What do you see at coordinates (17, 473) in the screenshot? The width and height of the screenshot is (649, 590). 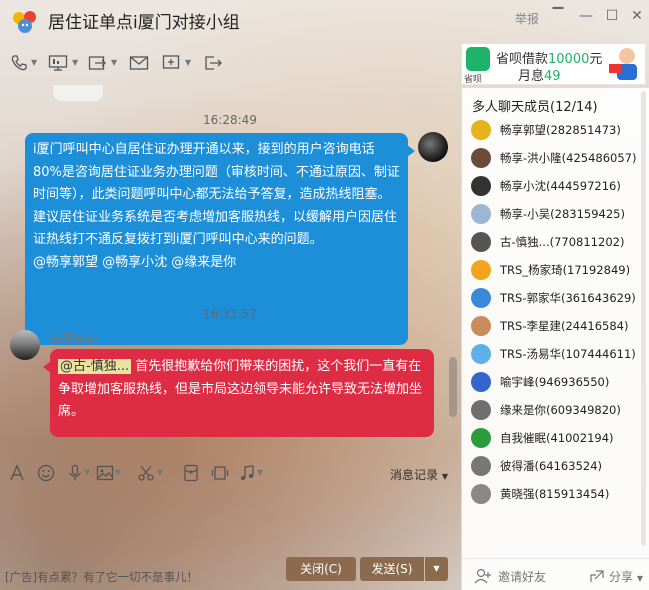 I see `font-icon` at bounding box center [17, 473].